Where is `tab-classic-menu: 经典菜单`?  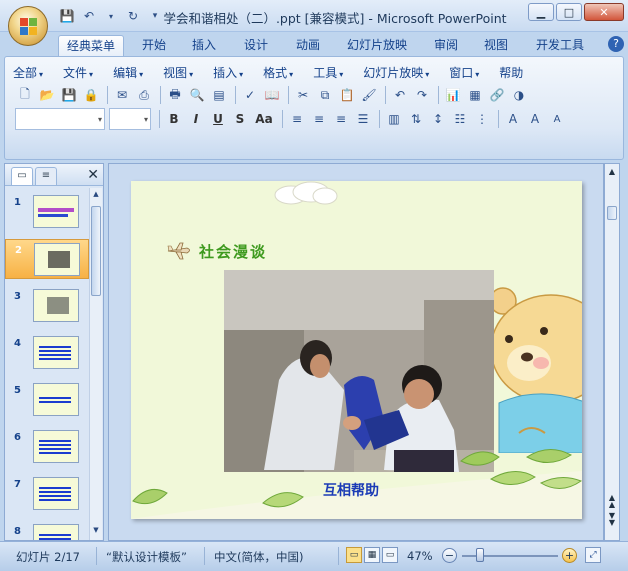 tab-classic-menu: 经典菜单 is located at coordinates (91, 45).